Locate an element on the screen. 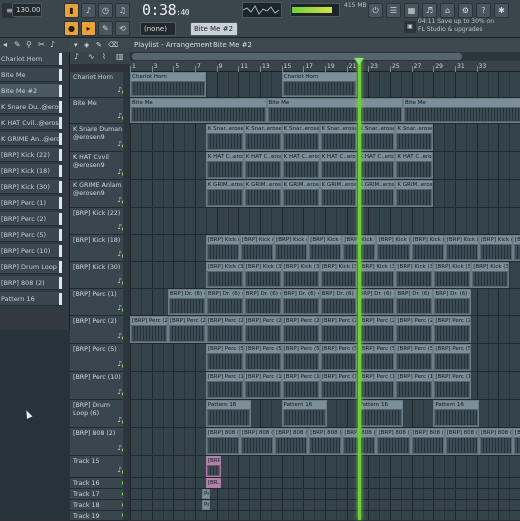 The height and width of the screenshot is (521, 520). track-lane: Pattern 16 Pattern 16 Pattern 16 Pattern 16 is located at coordinates (325, 414).